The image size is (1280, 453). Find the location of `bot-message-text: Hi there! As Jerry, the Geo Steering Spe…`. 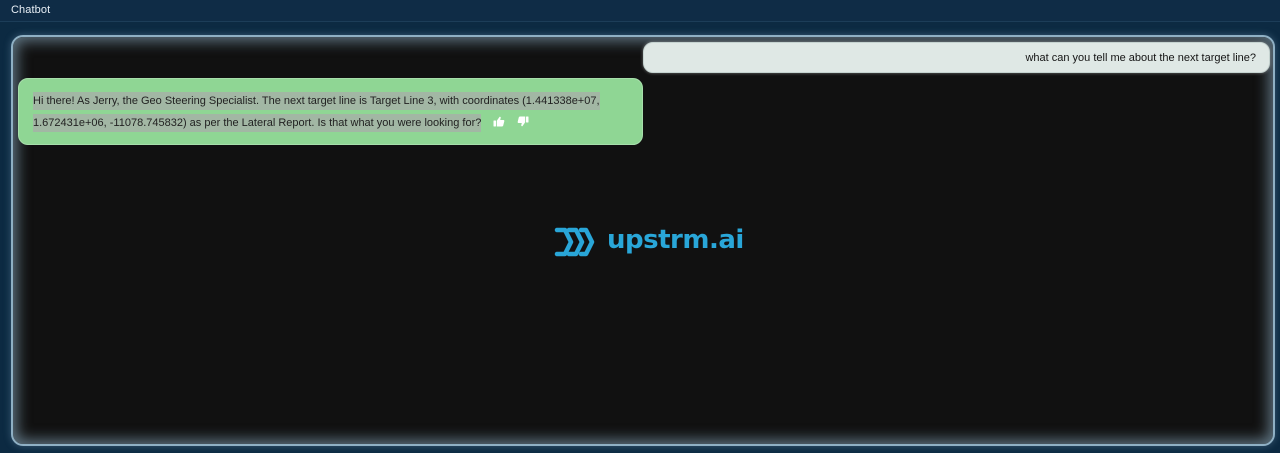

bot-message-text: Hi there! As Jerry, the Geo Steering Spe… is located at coordinates (333, 112).